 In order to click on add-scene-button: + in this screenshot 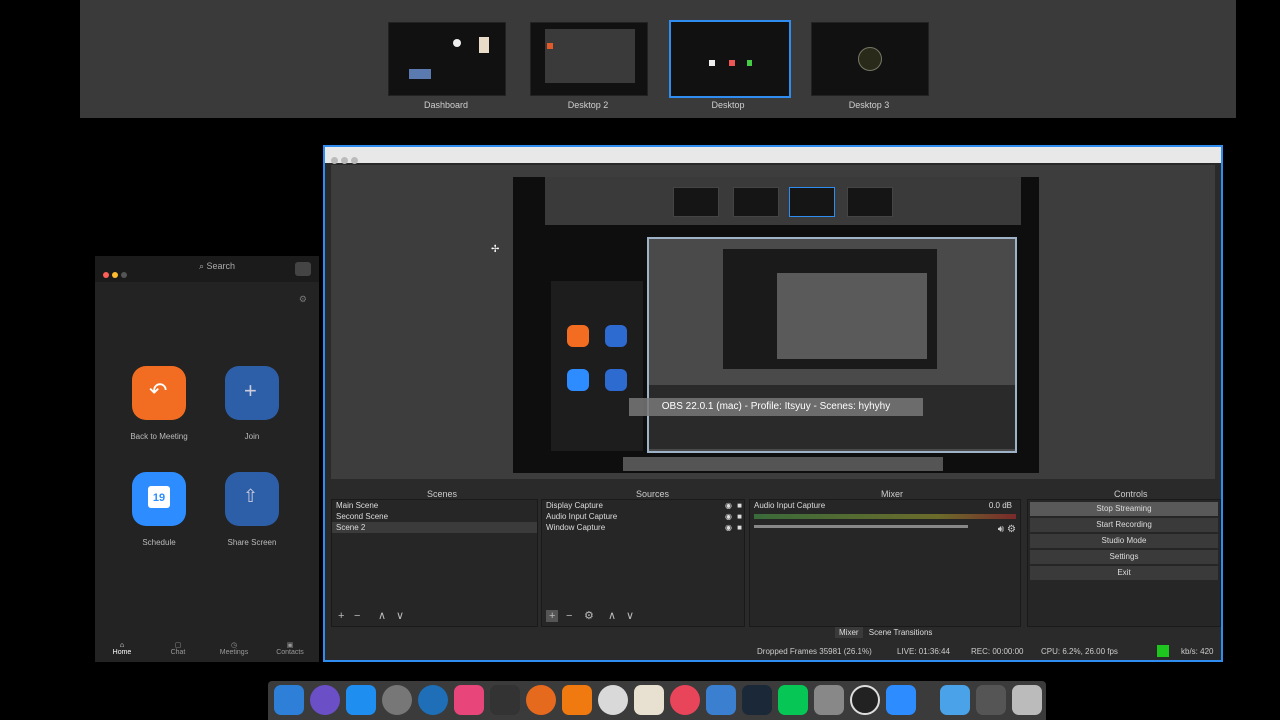, I will do `click(341, 616)`.